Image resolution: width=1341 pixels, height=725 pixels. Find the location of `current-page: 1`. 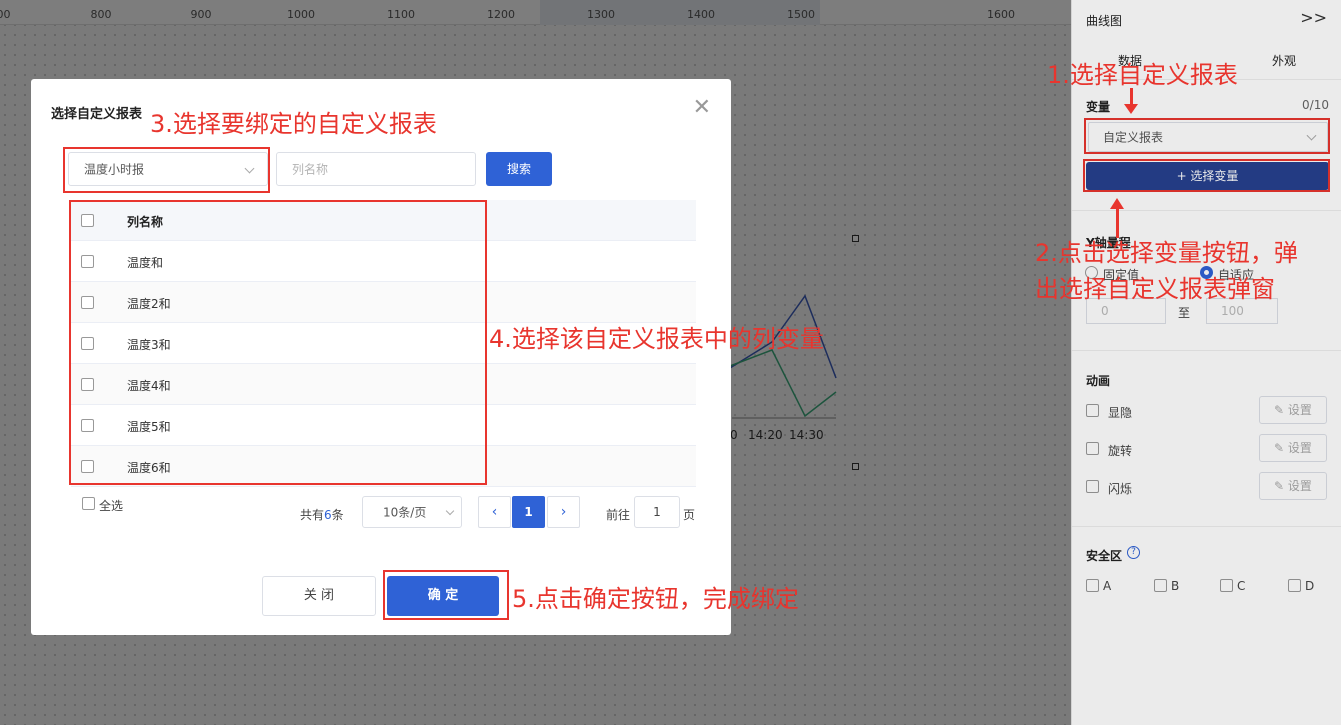

current-page: 1 is located at coordinates (528, 512).